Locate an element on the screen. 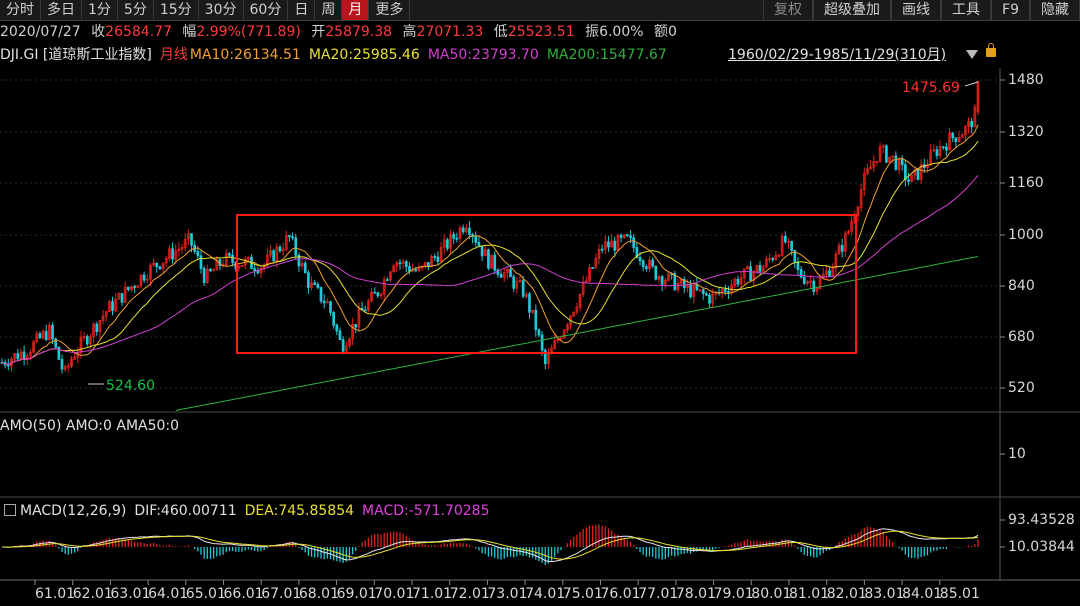 The height and width of the screenshot is (606, 1080). time-tick: 61.01 is located at coordinates (55, 594).